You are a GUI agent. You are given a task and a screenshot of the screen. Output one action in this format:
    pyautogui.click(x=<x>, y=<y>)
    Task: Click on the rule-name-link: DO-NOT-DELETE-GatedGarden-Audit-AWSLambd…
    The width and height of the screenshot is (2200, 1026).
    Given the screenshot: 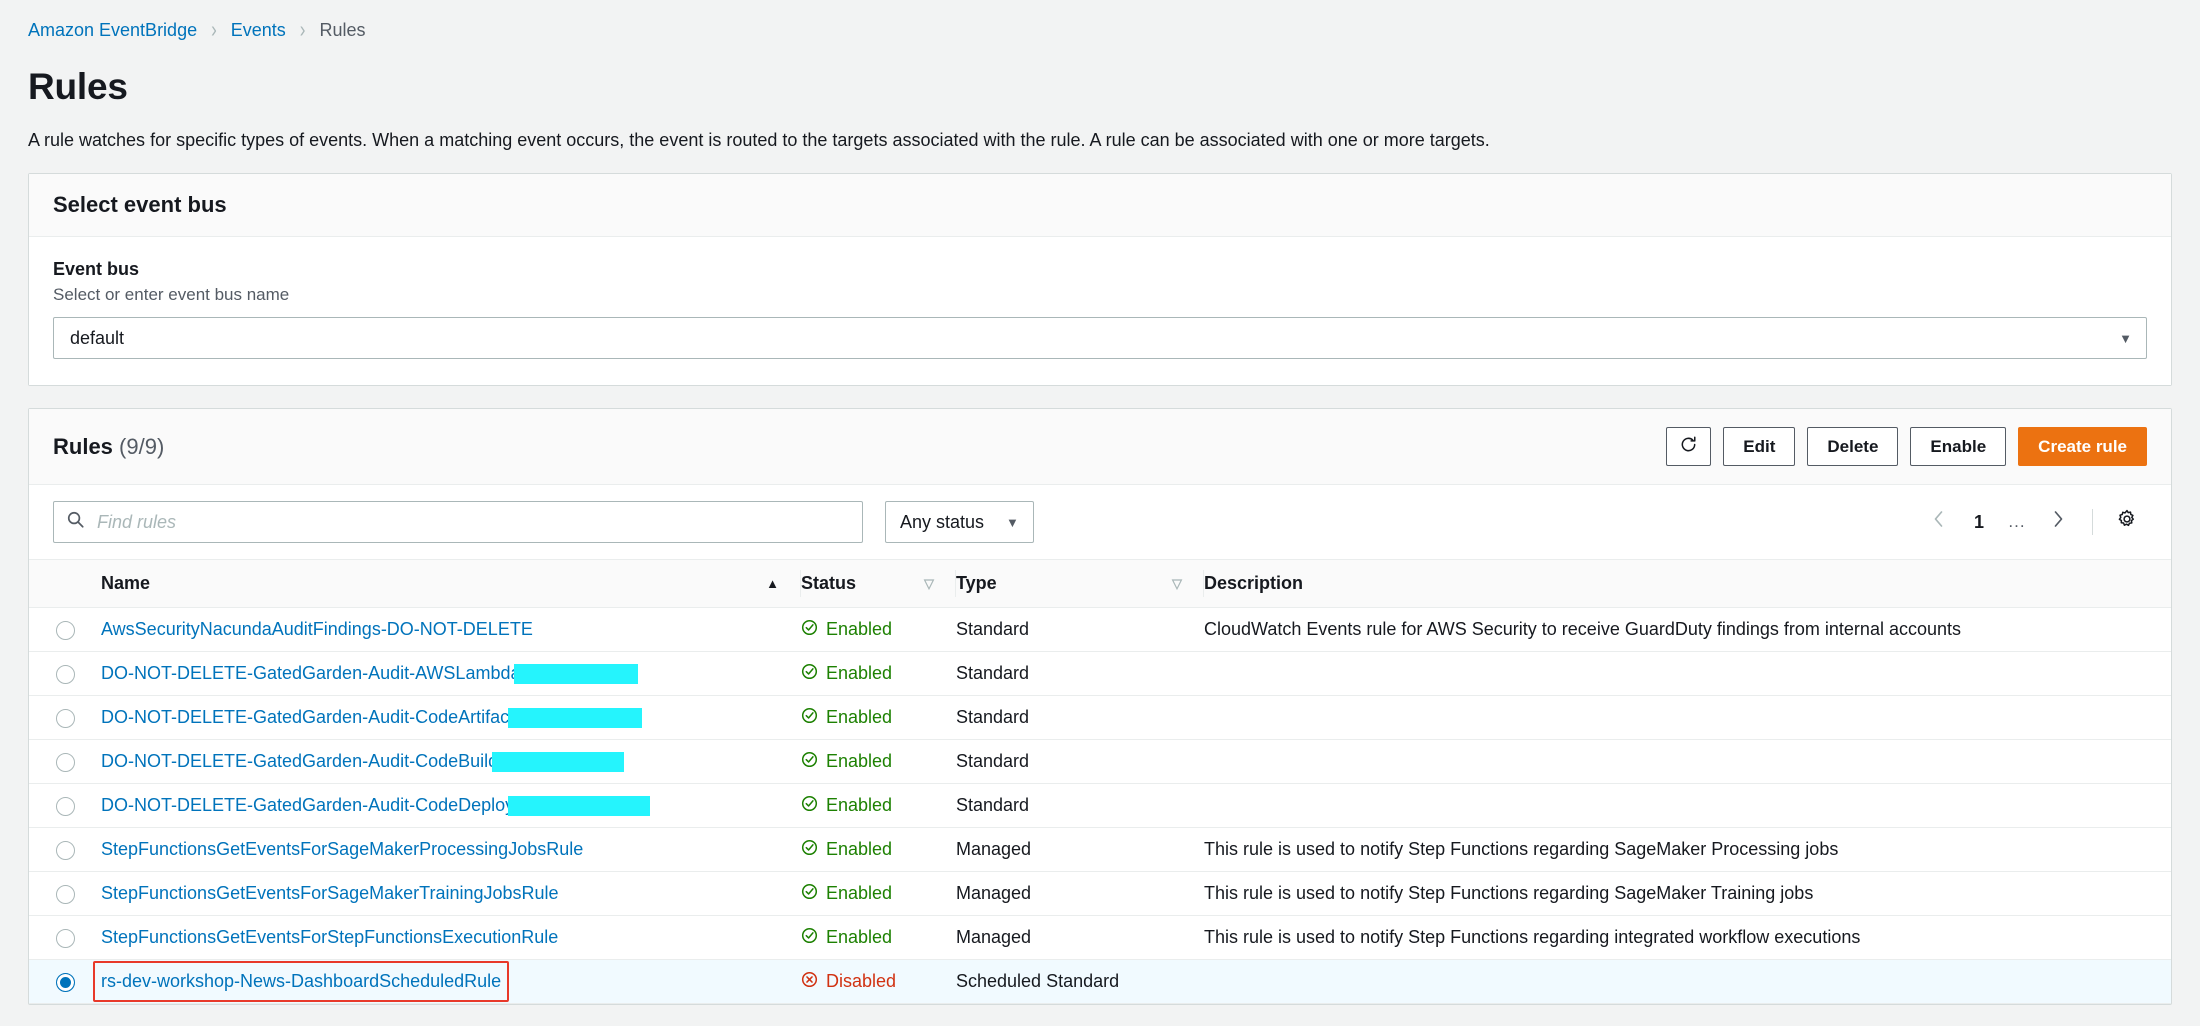 What is the action you would take?
    pyautogui.click(x=310, y=673)
    